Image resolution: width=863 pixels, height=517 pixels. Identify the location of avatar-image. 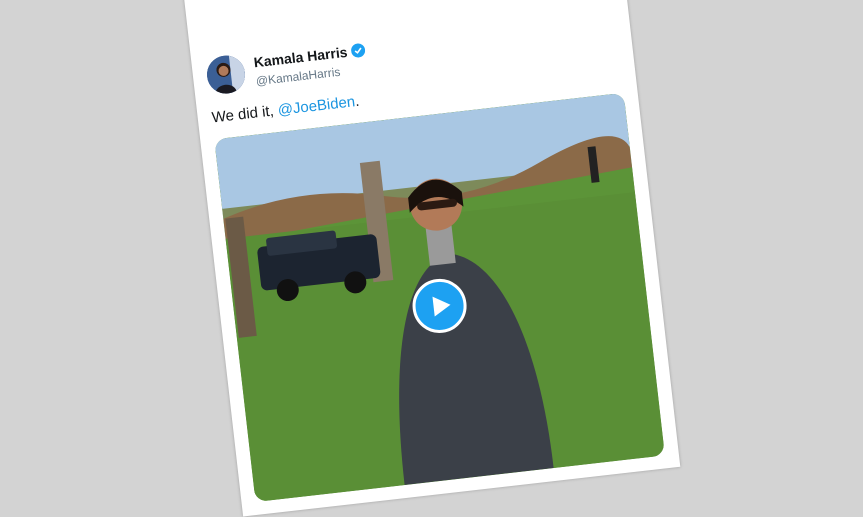
(226, 74).